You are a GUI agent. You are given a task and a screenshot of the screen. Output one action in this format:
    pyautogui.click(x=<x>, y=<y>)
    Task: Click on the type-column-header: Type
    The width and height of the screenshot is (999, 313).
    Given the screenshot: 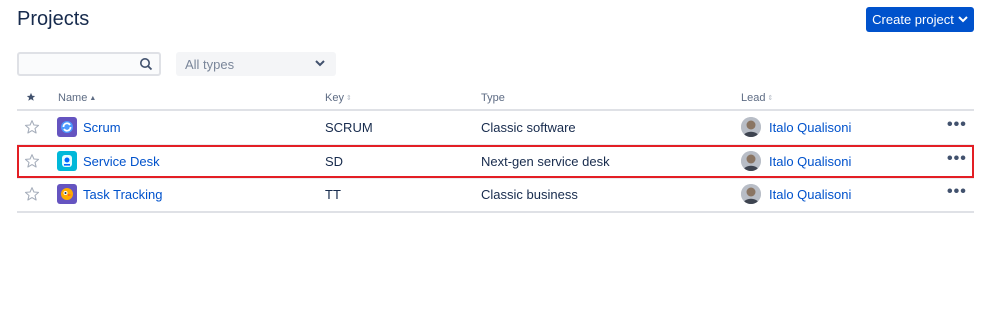 What is the action you would take?
    pyautogui.click(x=493, y=98)
    